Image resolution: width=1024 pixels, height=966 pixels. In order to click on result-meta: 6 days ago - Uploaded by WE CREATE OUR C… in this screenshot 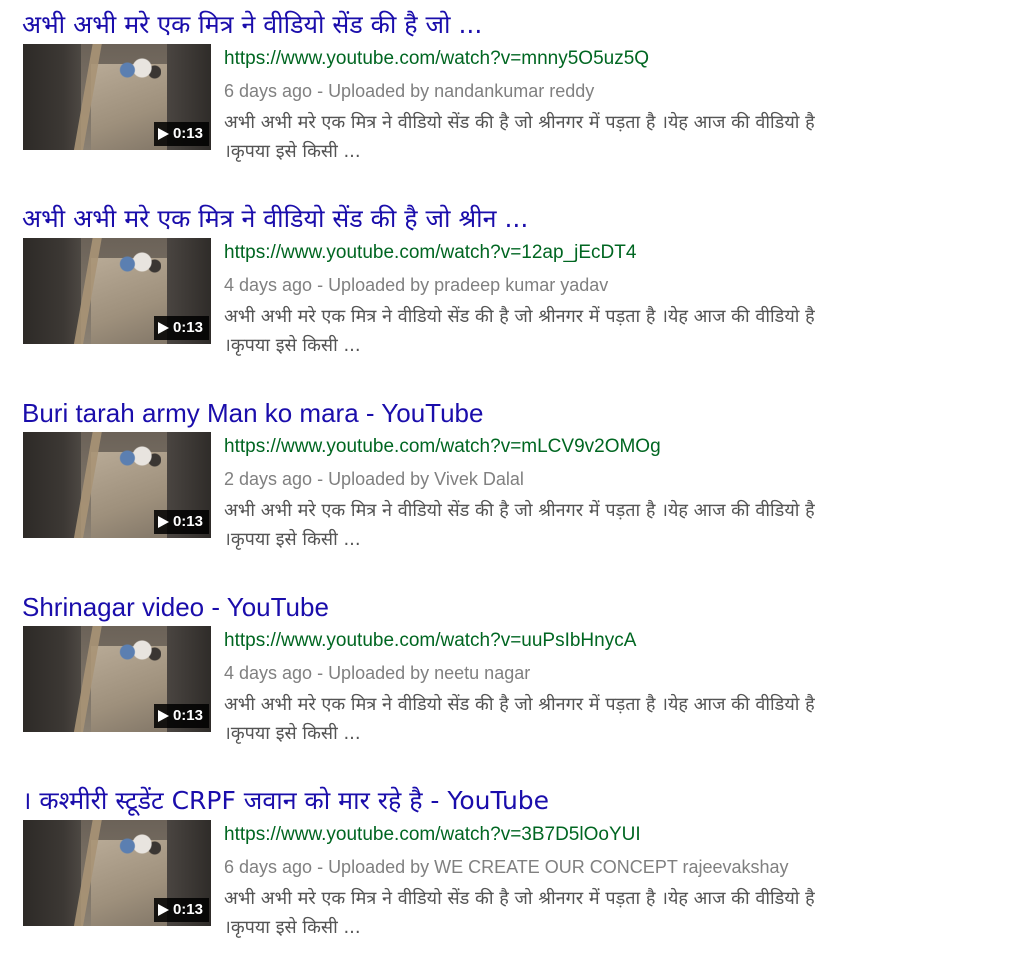, I will do `click(506, 867)`.